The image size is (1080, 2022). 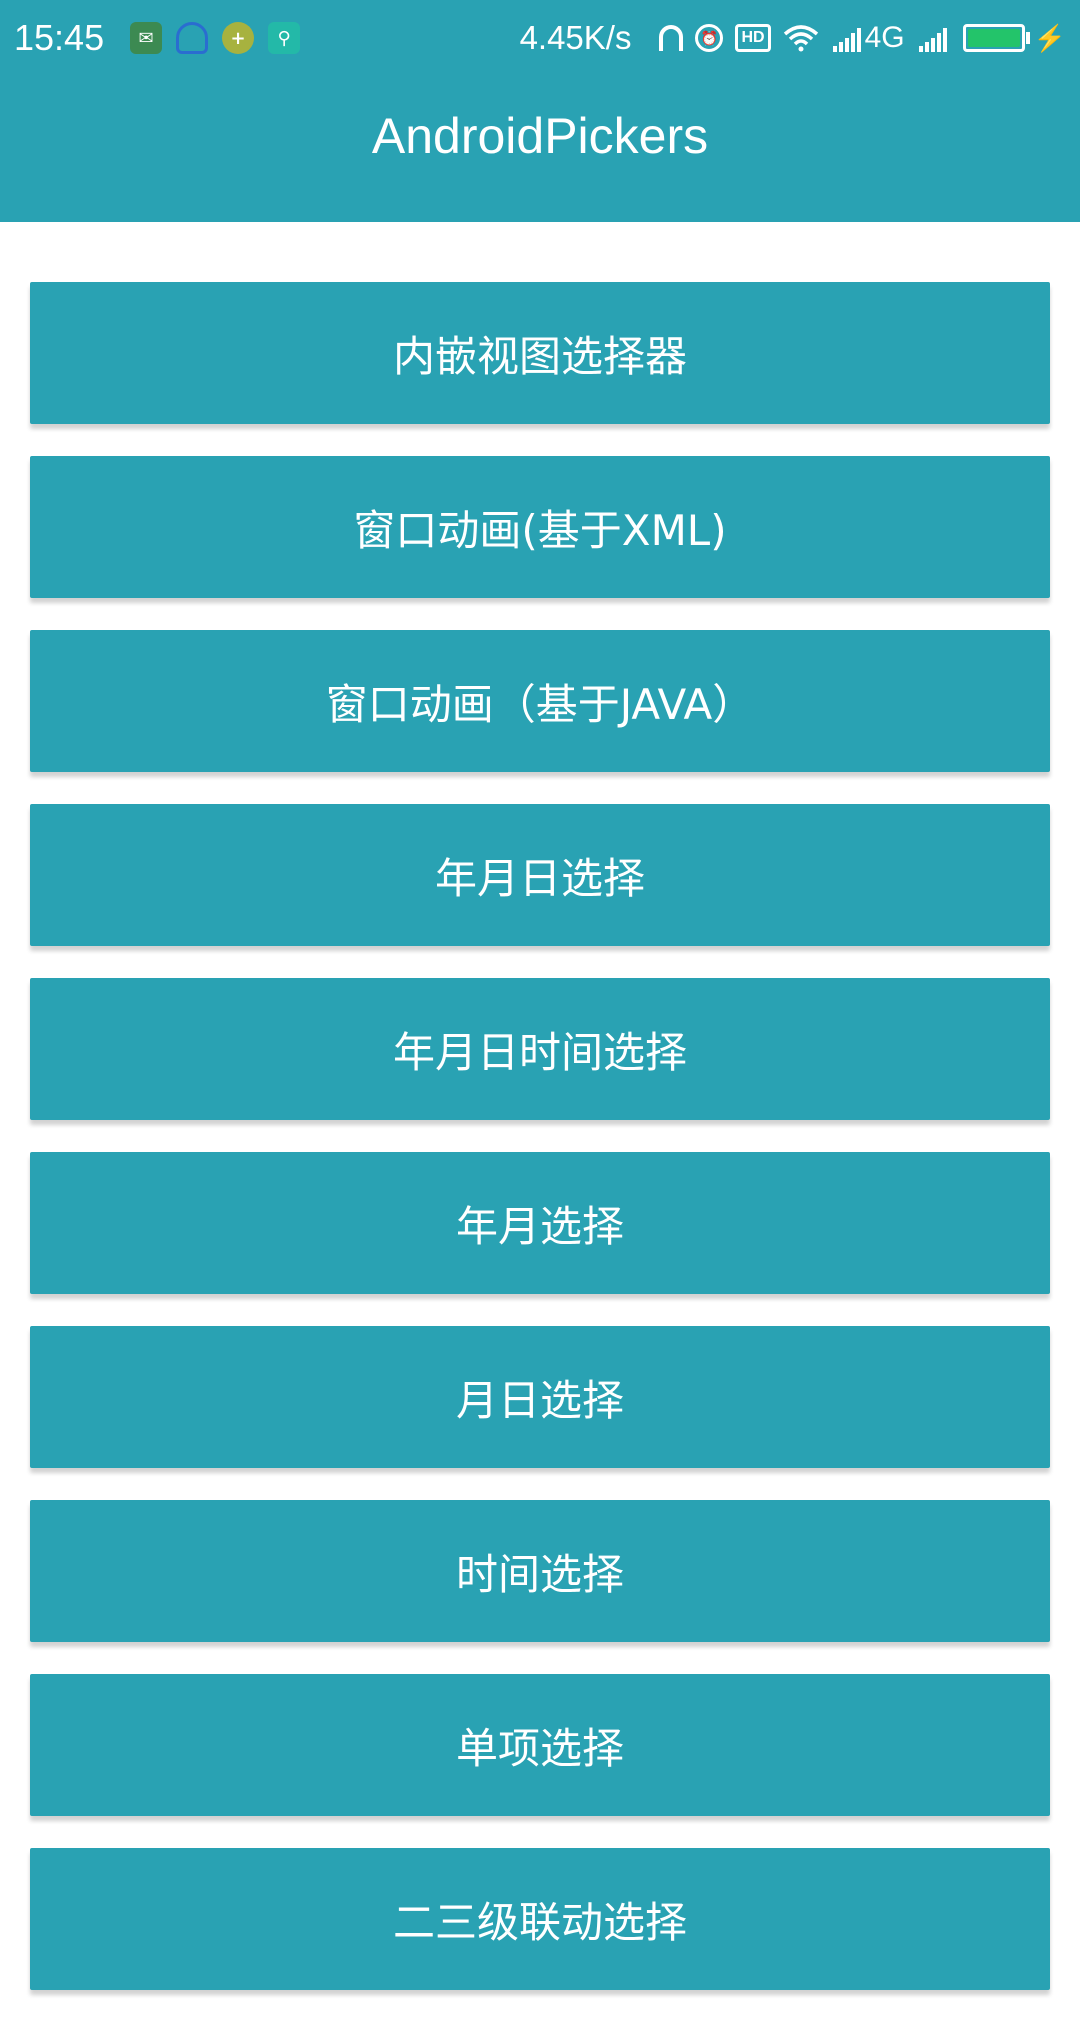 I want to click on network-speed: 4.45K/s, so click(x=575, y=37).